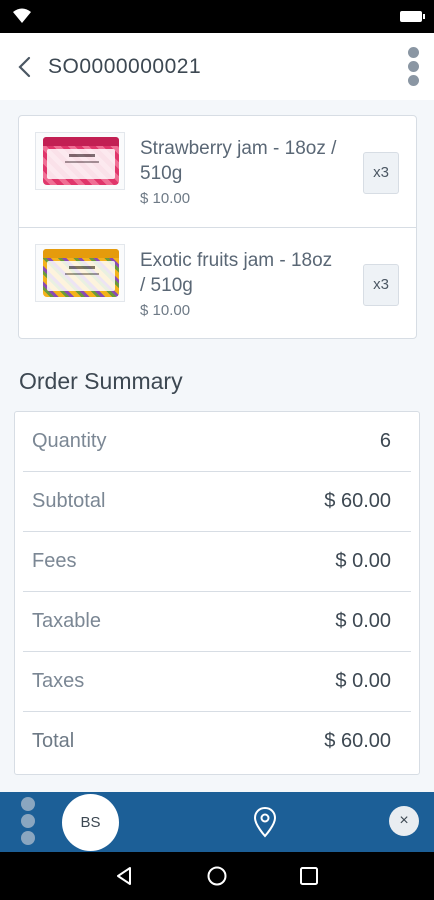 The height and width of the screenshot is (900, 434). I want to click on order-line: Strawberry jam - 18oz / 510g $ 10.00 x3, so click(217, 172).